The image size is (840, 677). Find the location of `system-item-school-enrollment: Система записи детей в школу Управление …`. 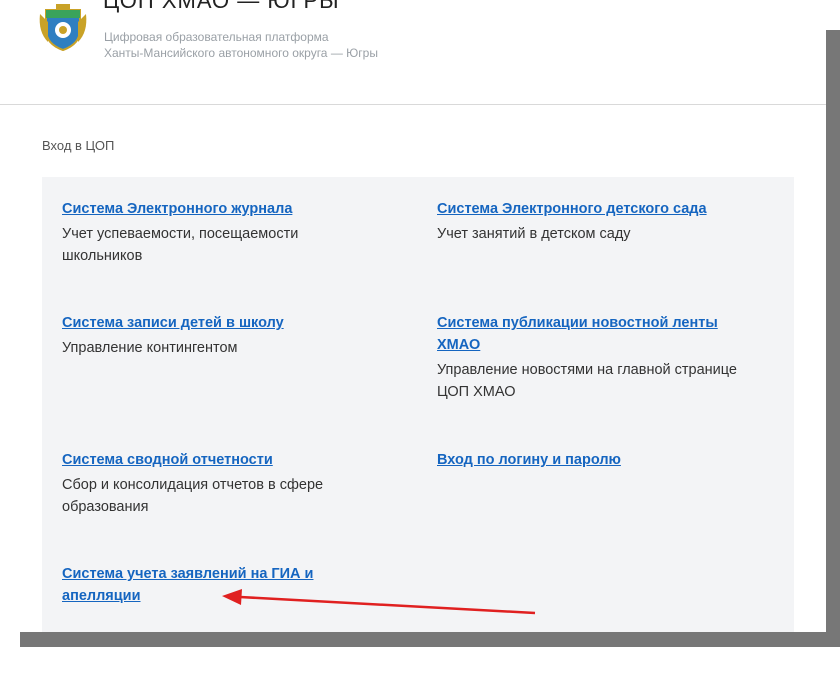

system-item-school-enrollment: Система записи детей в школу Управление … is located at coordinates (222, 335).